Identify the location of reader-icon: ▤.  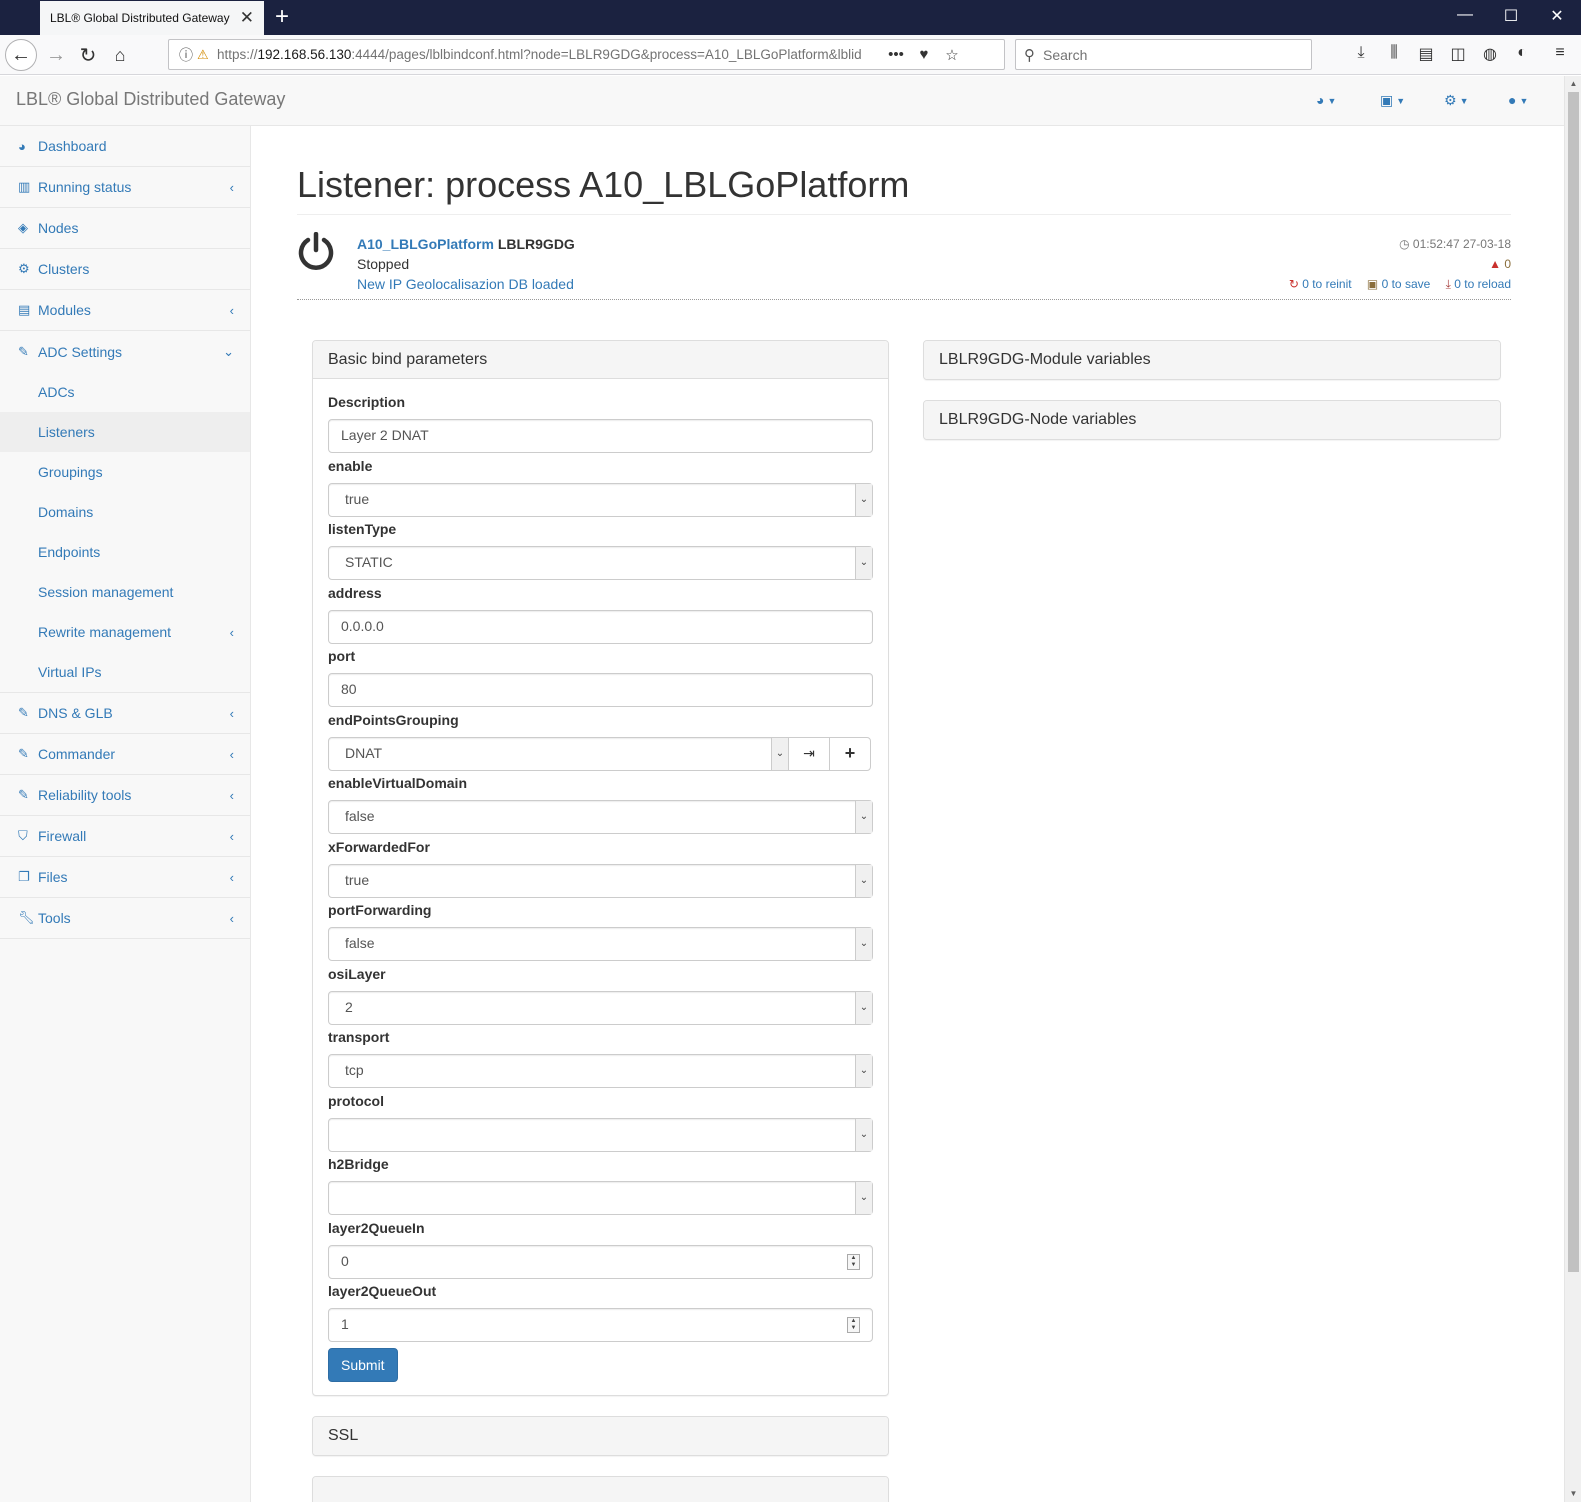
(1426, 54).